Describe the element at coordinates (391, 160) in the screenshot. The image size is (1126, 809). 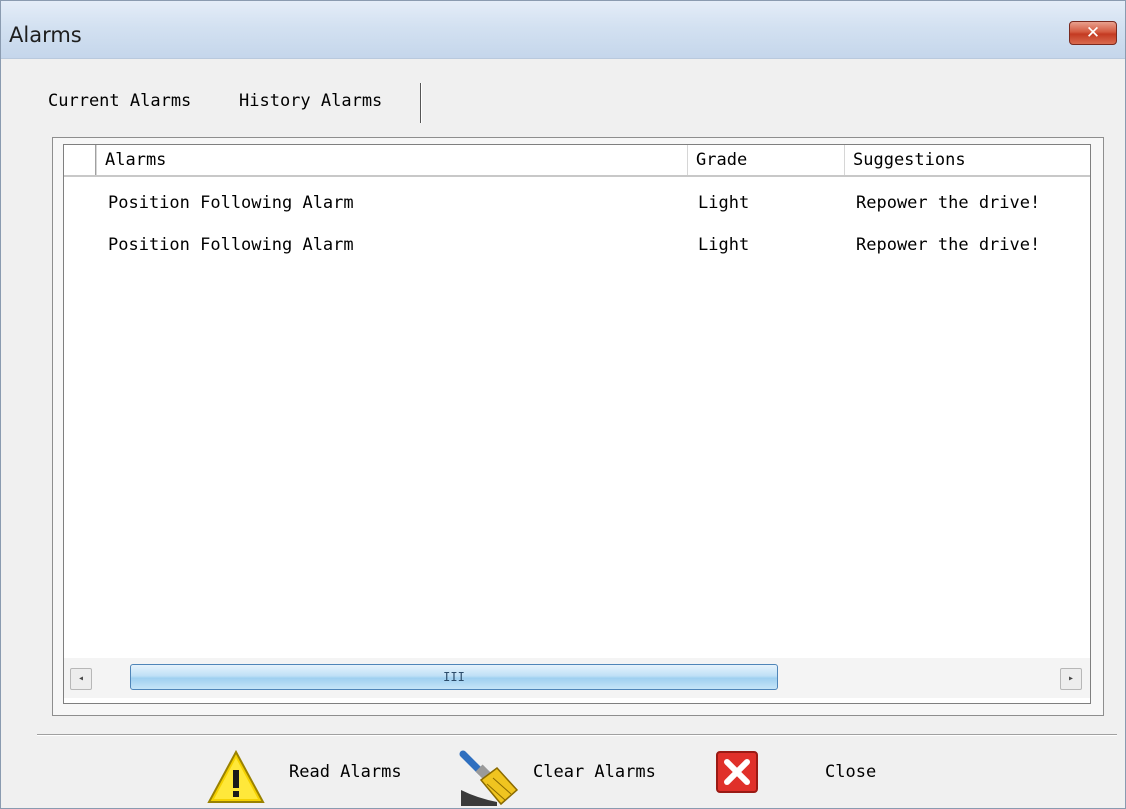
I see `header-alarms: Alarms` at that location.